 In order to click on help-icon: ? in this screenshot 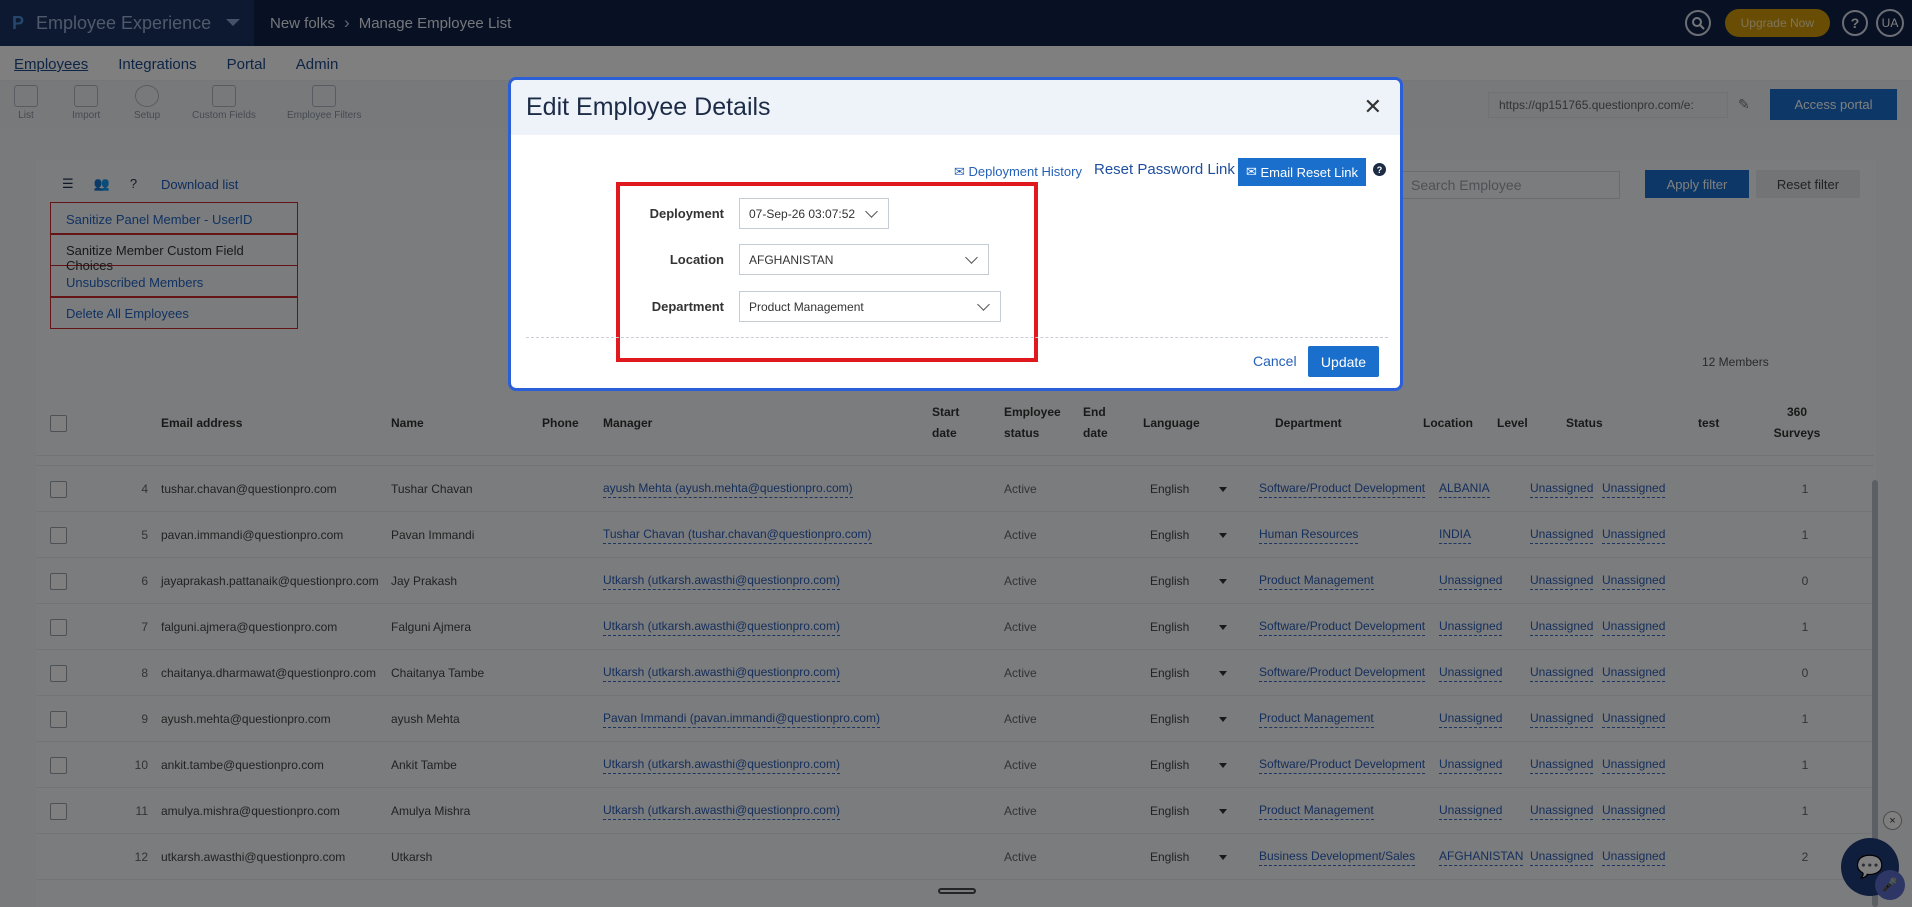, I will do `click(1379, 169)`.